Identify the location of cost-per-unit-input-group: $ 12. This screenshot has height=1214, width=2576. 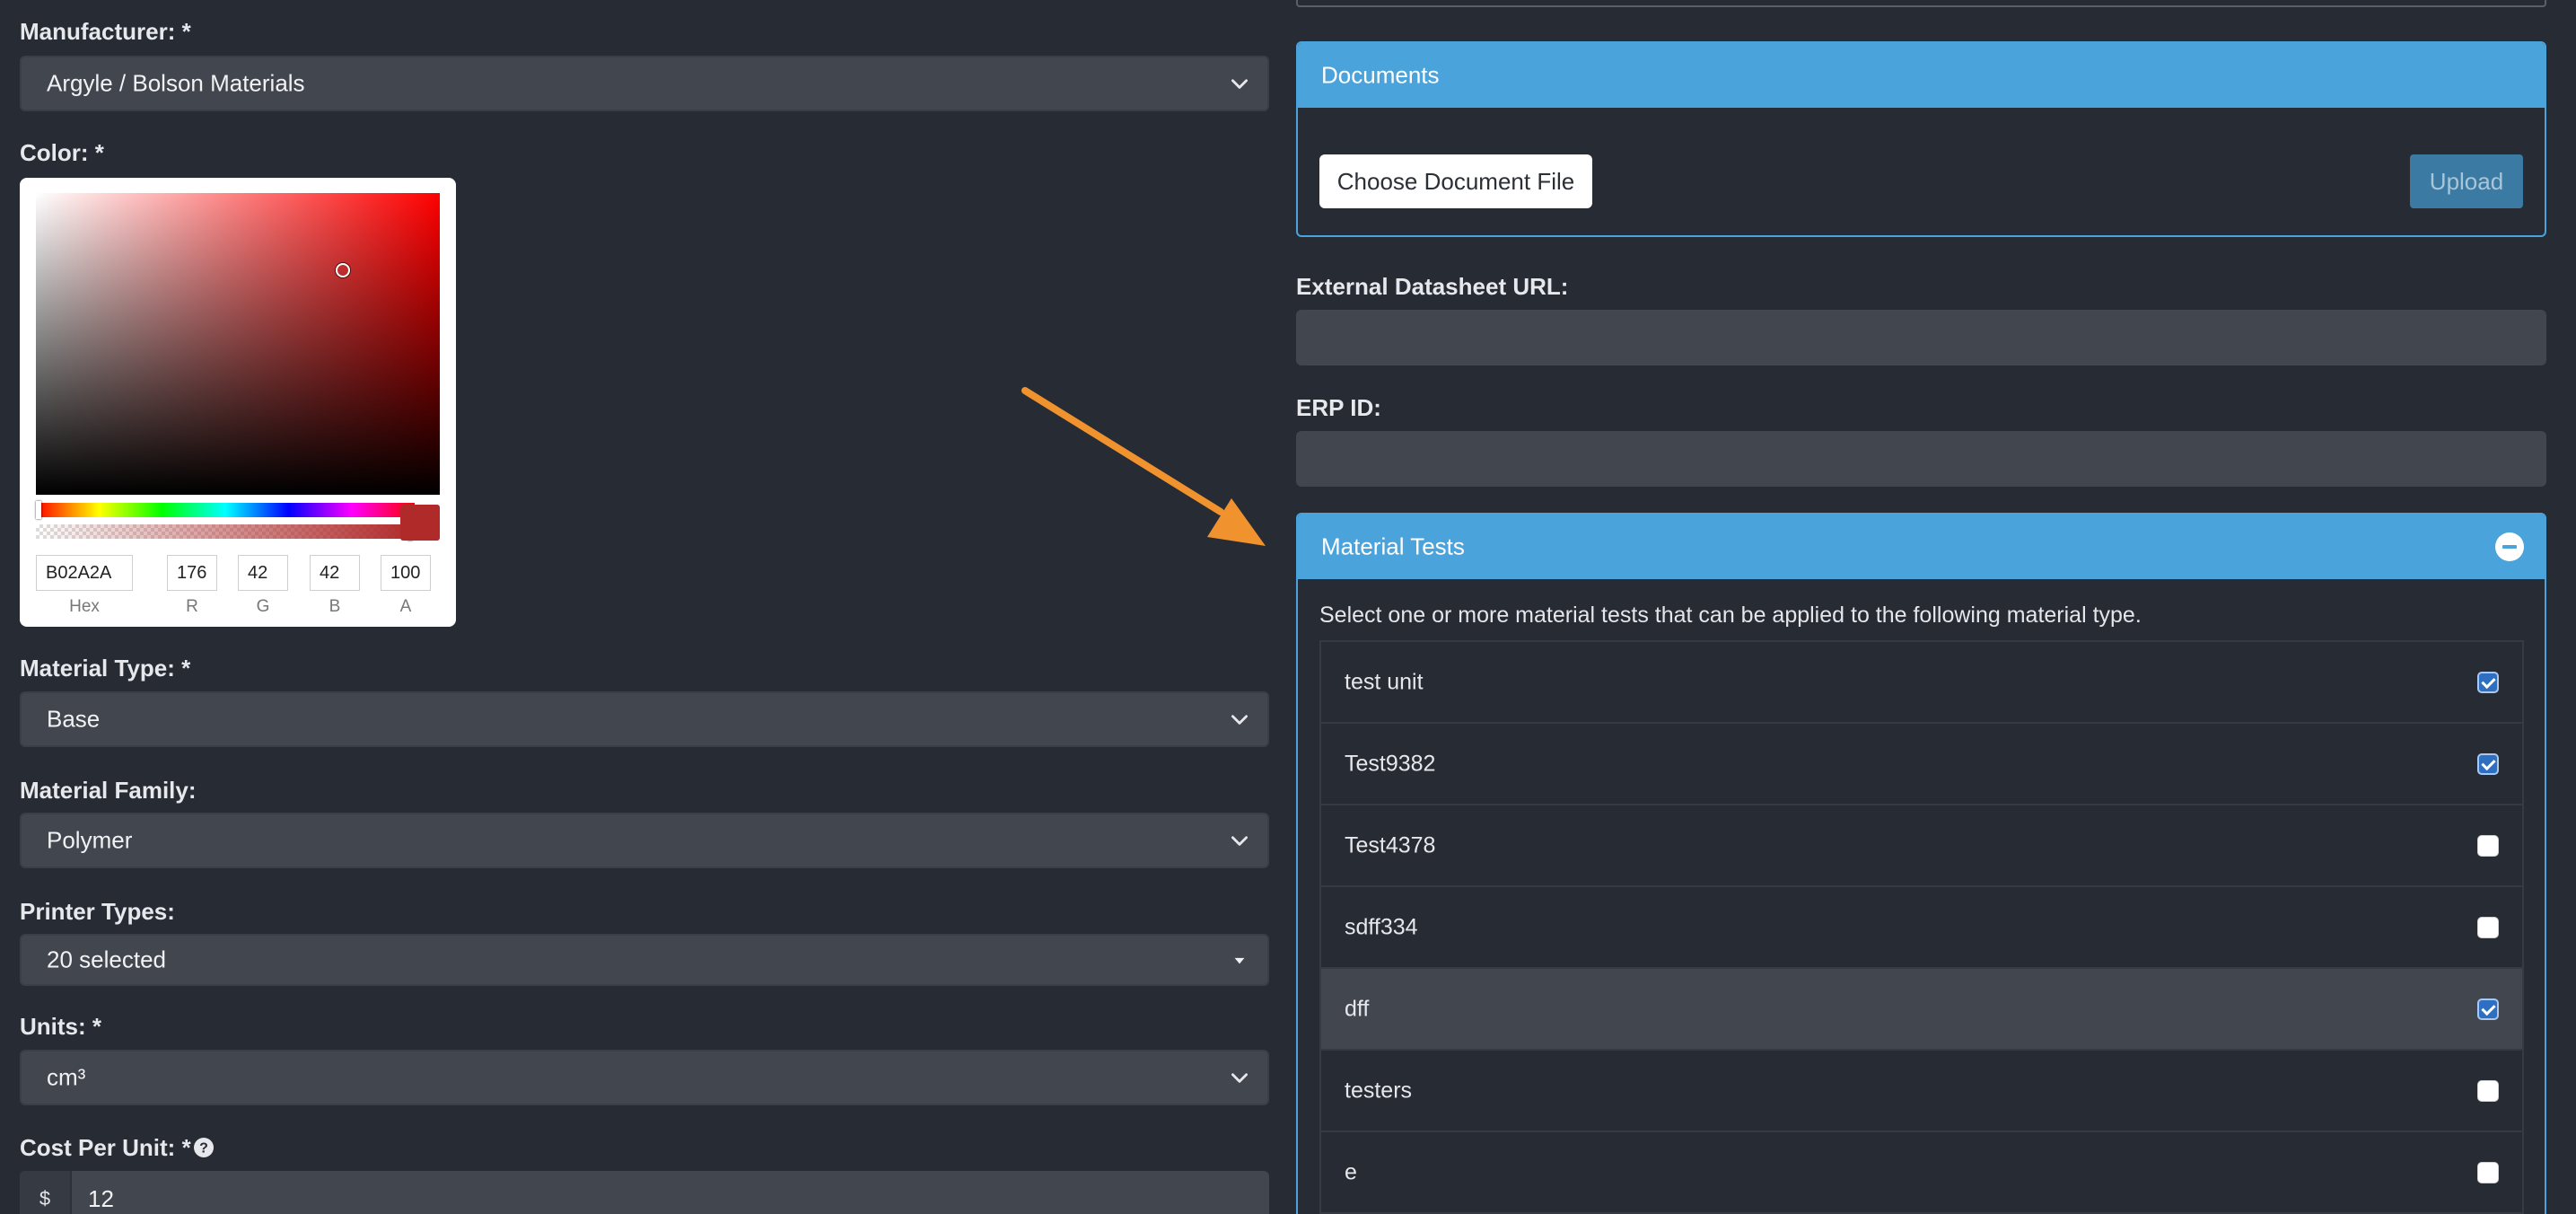
(644, 1192).